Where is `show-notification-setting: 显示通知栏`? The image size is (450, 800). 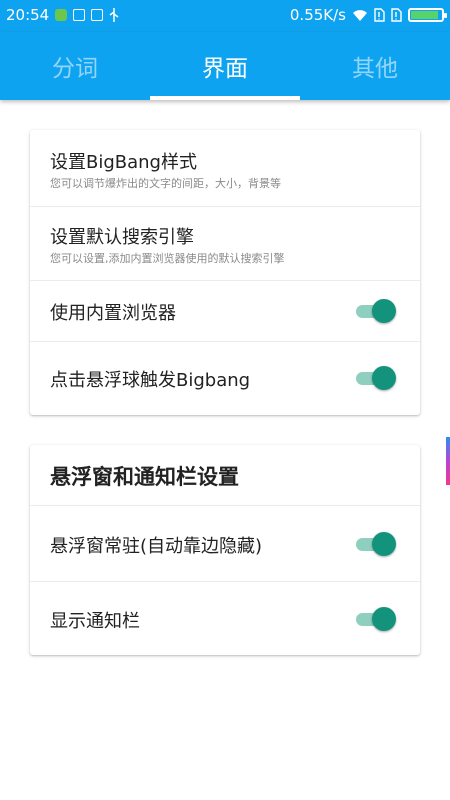 show-notification-setting: 显示通知栏 is located at coordinates (225, 618).